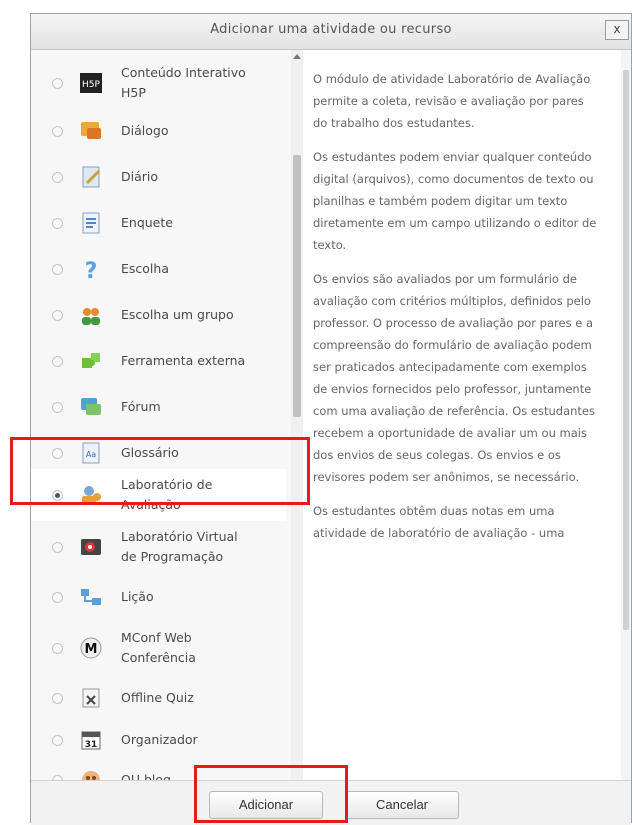 The height and width of the screenshot is (825, 632). Describe the element at coordinates (179, 547) in the screenshot. I see `activity-label: Laboratório Virtual de Programação` at that location.